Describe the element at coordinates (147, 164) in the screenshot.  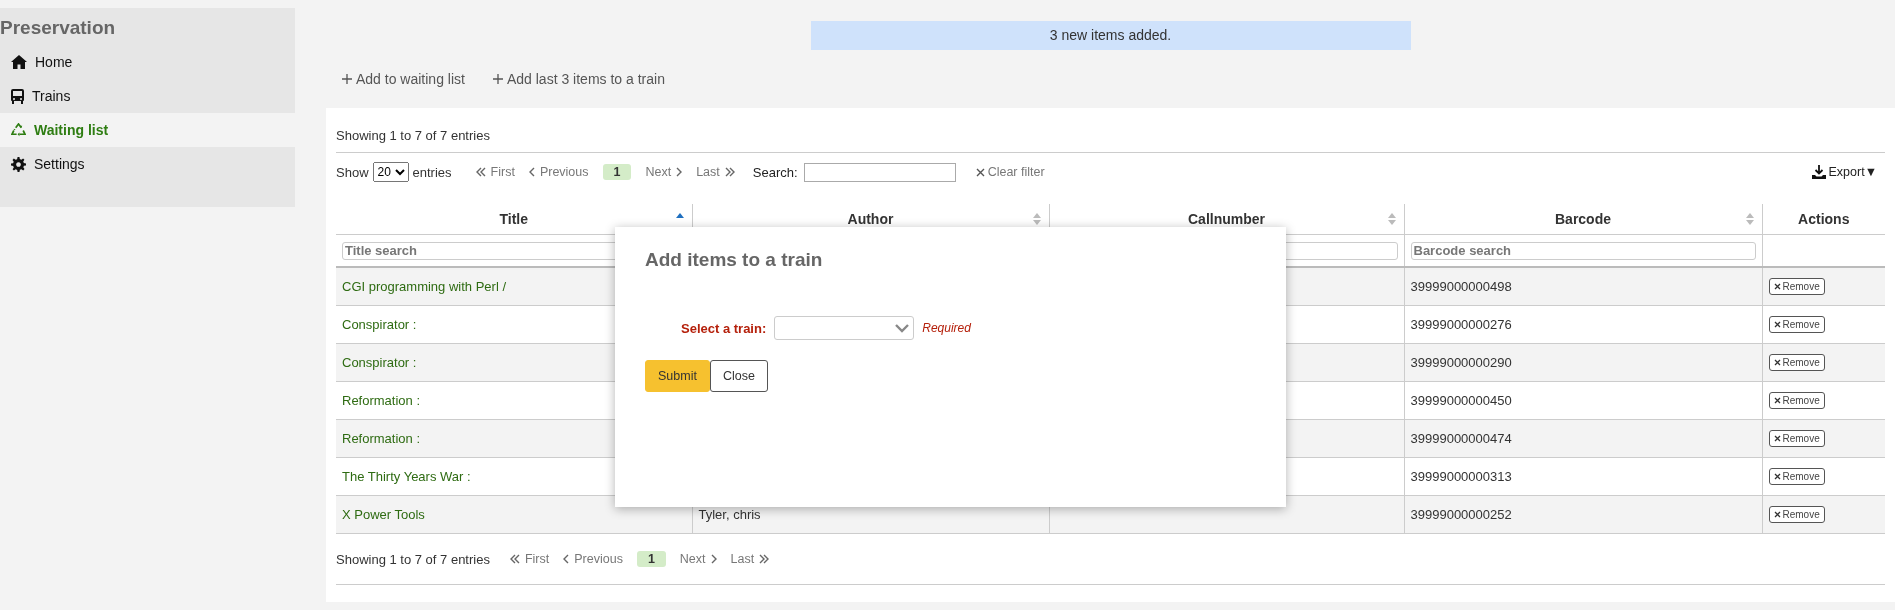
I see `sidebar-item: Settings` at that location.